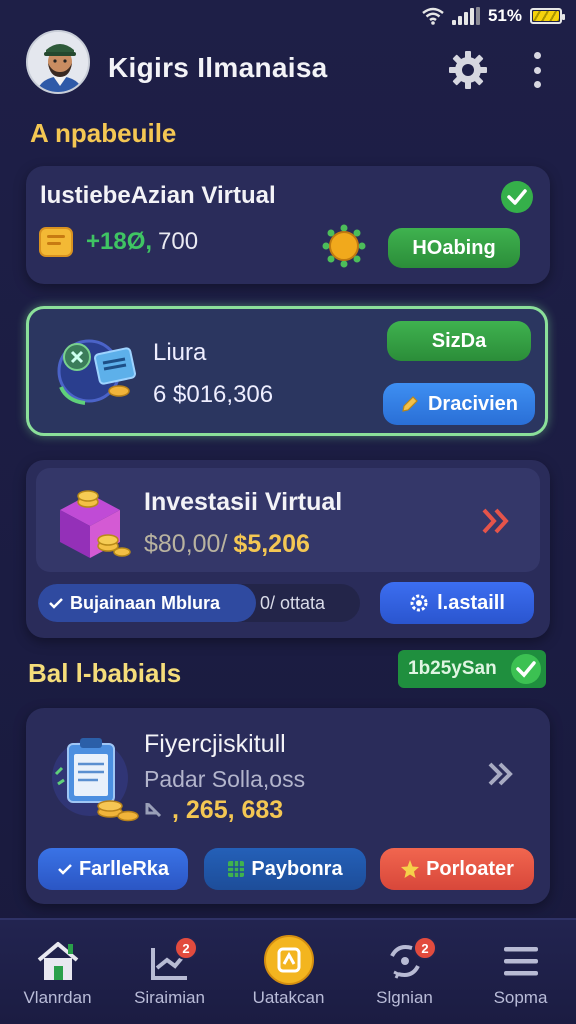  I want to click on nav-label: Uatakcan, so click(288, 997).